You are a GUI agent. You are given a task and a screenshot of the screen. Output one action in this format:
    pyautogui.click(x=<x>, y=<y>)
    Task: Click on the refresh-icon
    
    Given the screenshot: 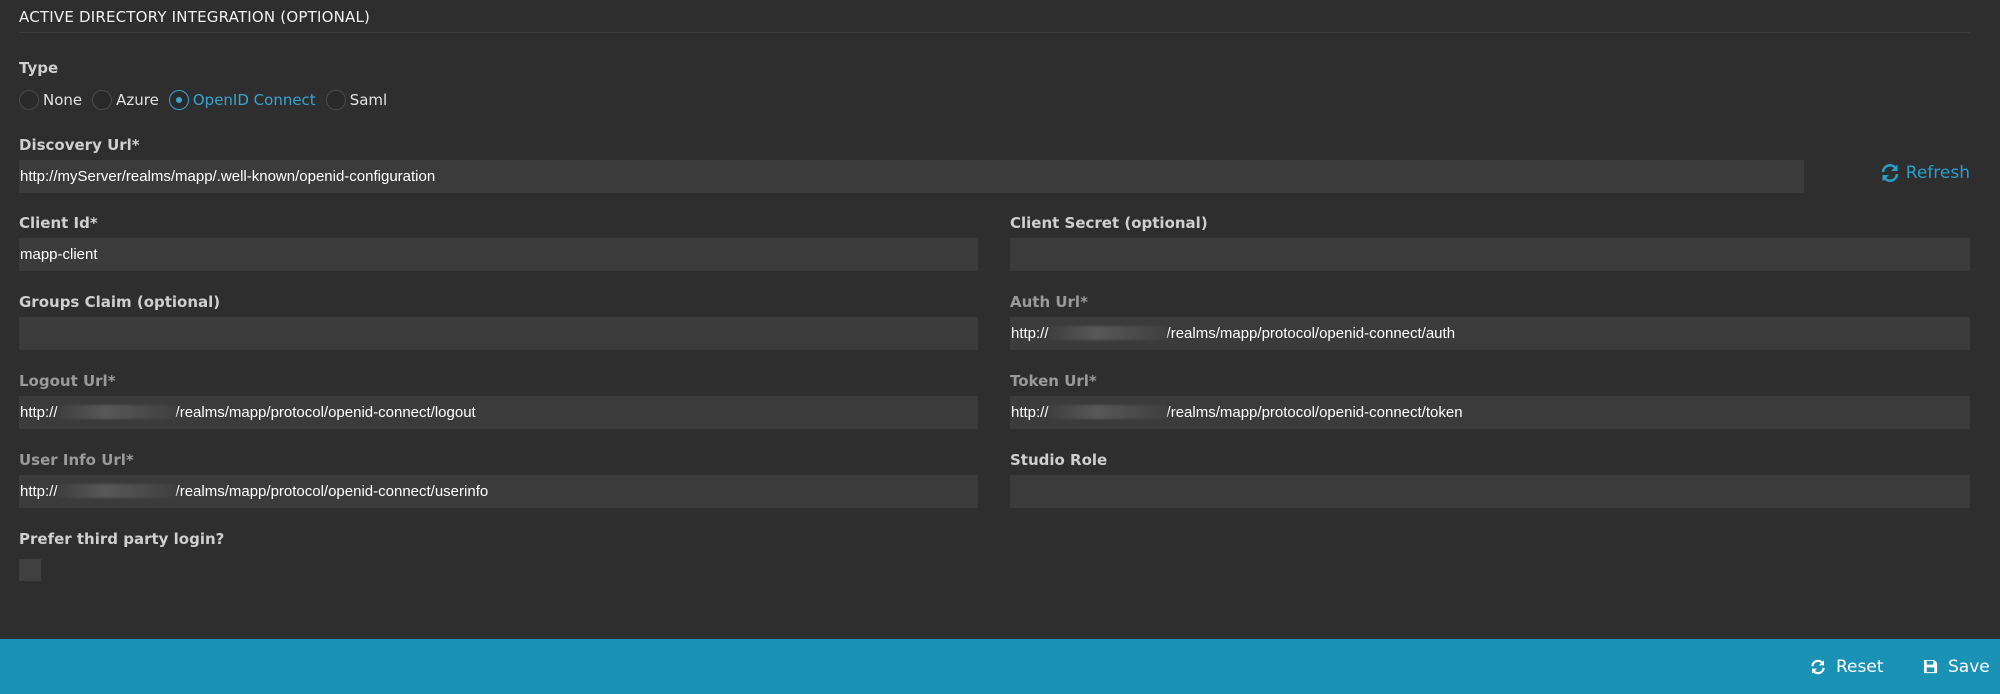 What is the action you would take?
    pyautogui.click(x=1890, y=173)
    